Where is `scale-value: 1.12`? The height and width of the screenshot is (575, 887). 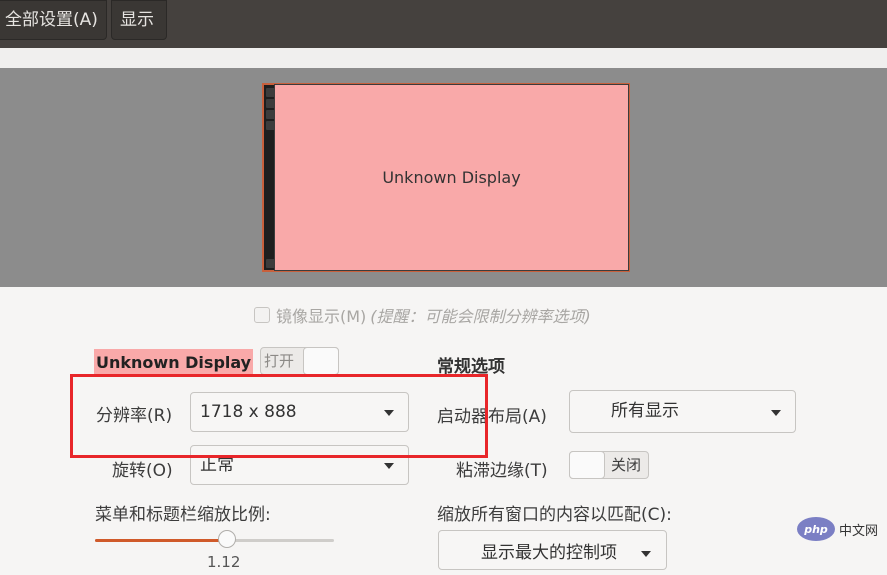 scale-value: 1.12 is located at coordinates (224, 562).